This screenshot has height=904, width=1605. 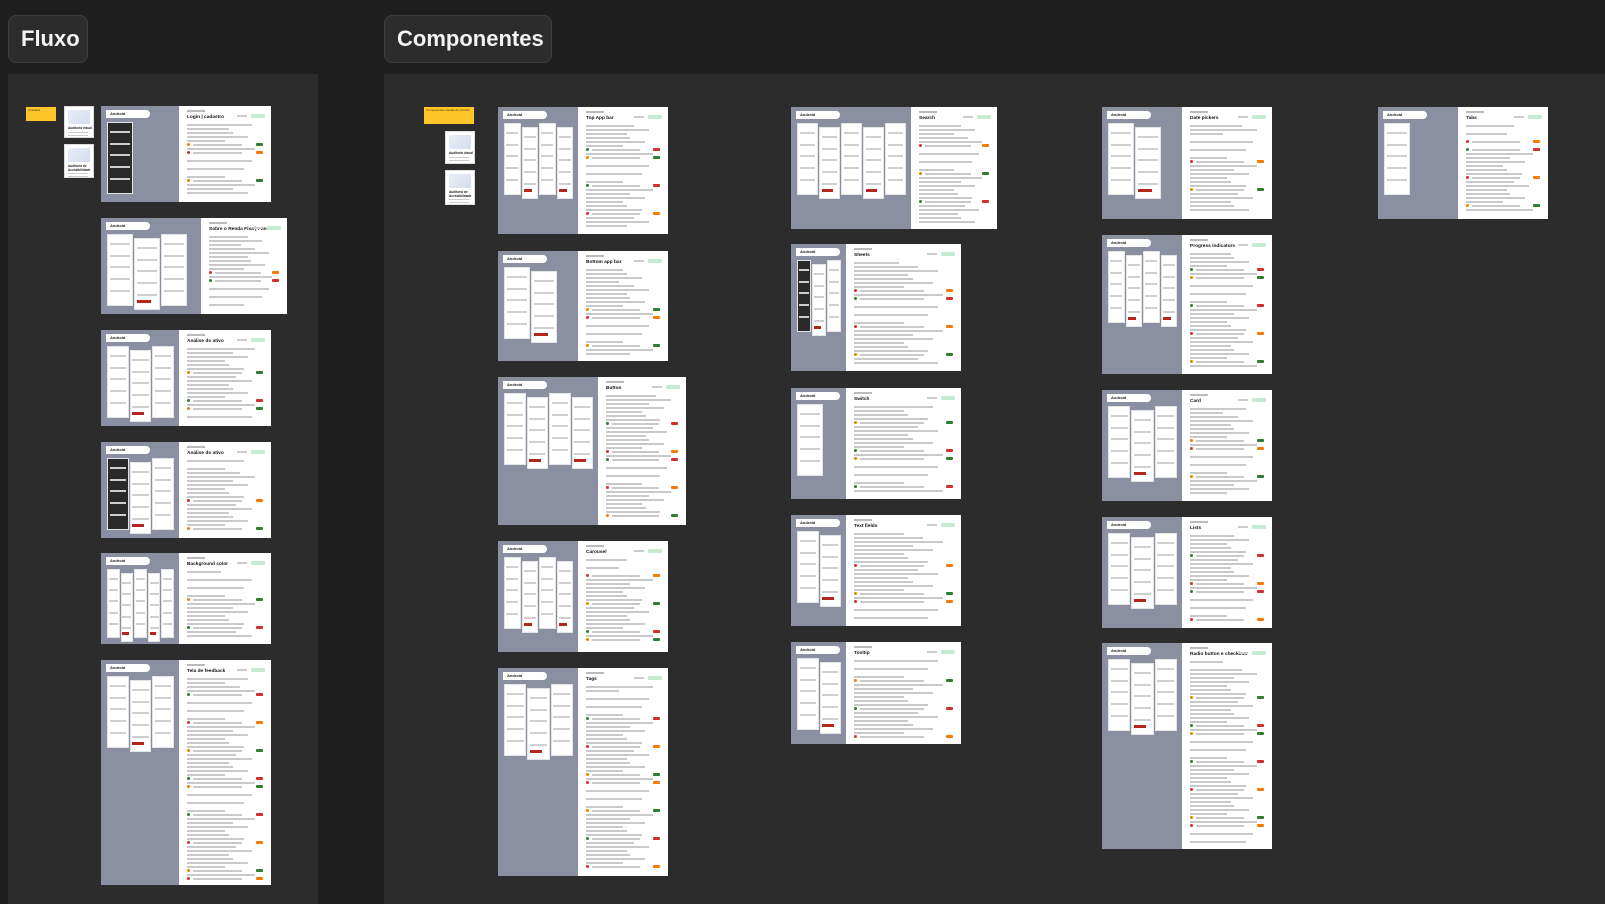 I want to click on componentes-frame-9: Android Tooltip, so click(x=876, y=693).